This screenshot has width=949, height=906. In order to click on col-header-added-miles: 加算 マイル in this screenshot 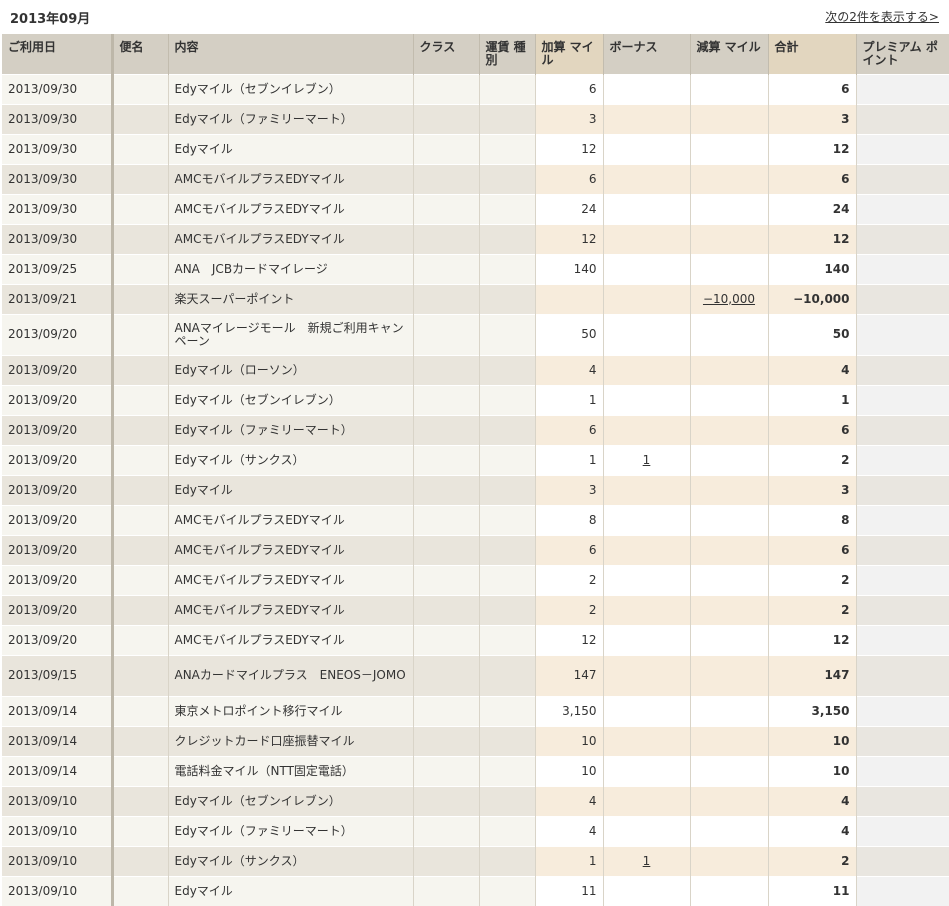, I will do `click(568, 54)`.